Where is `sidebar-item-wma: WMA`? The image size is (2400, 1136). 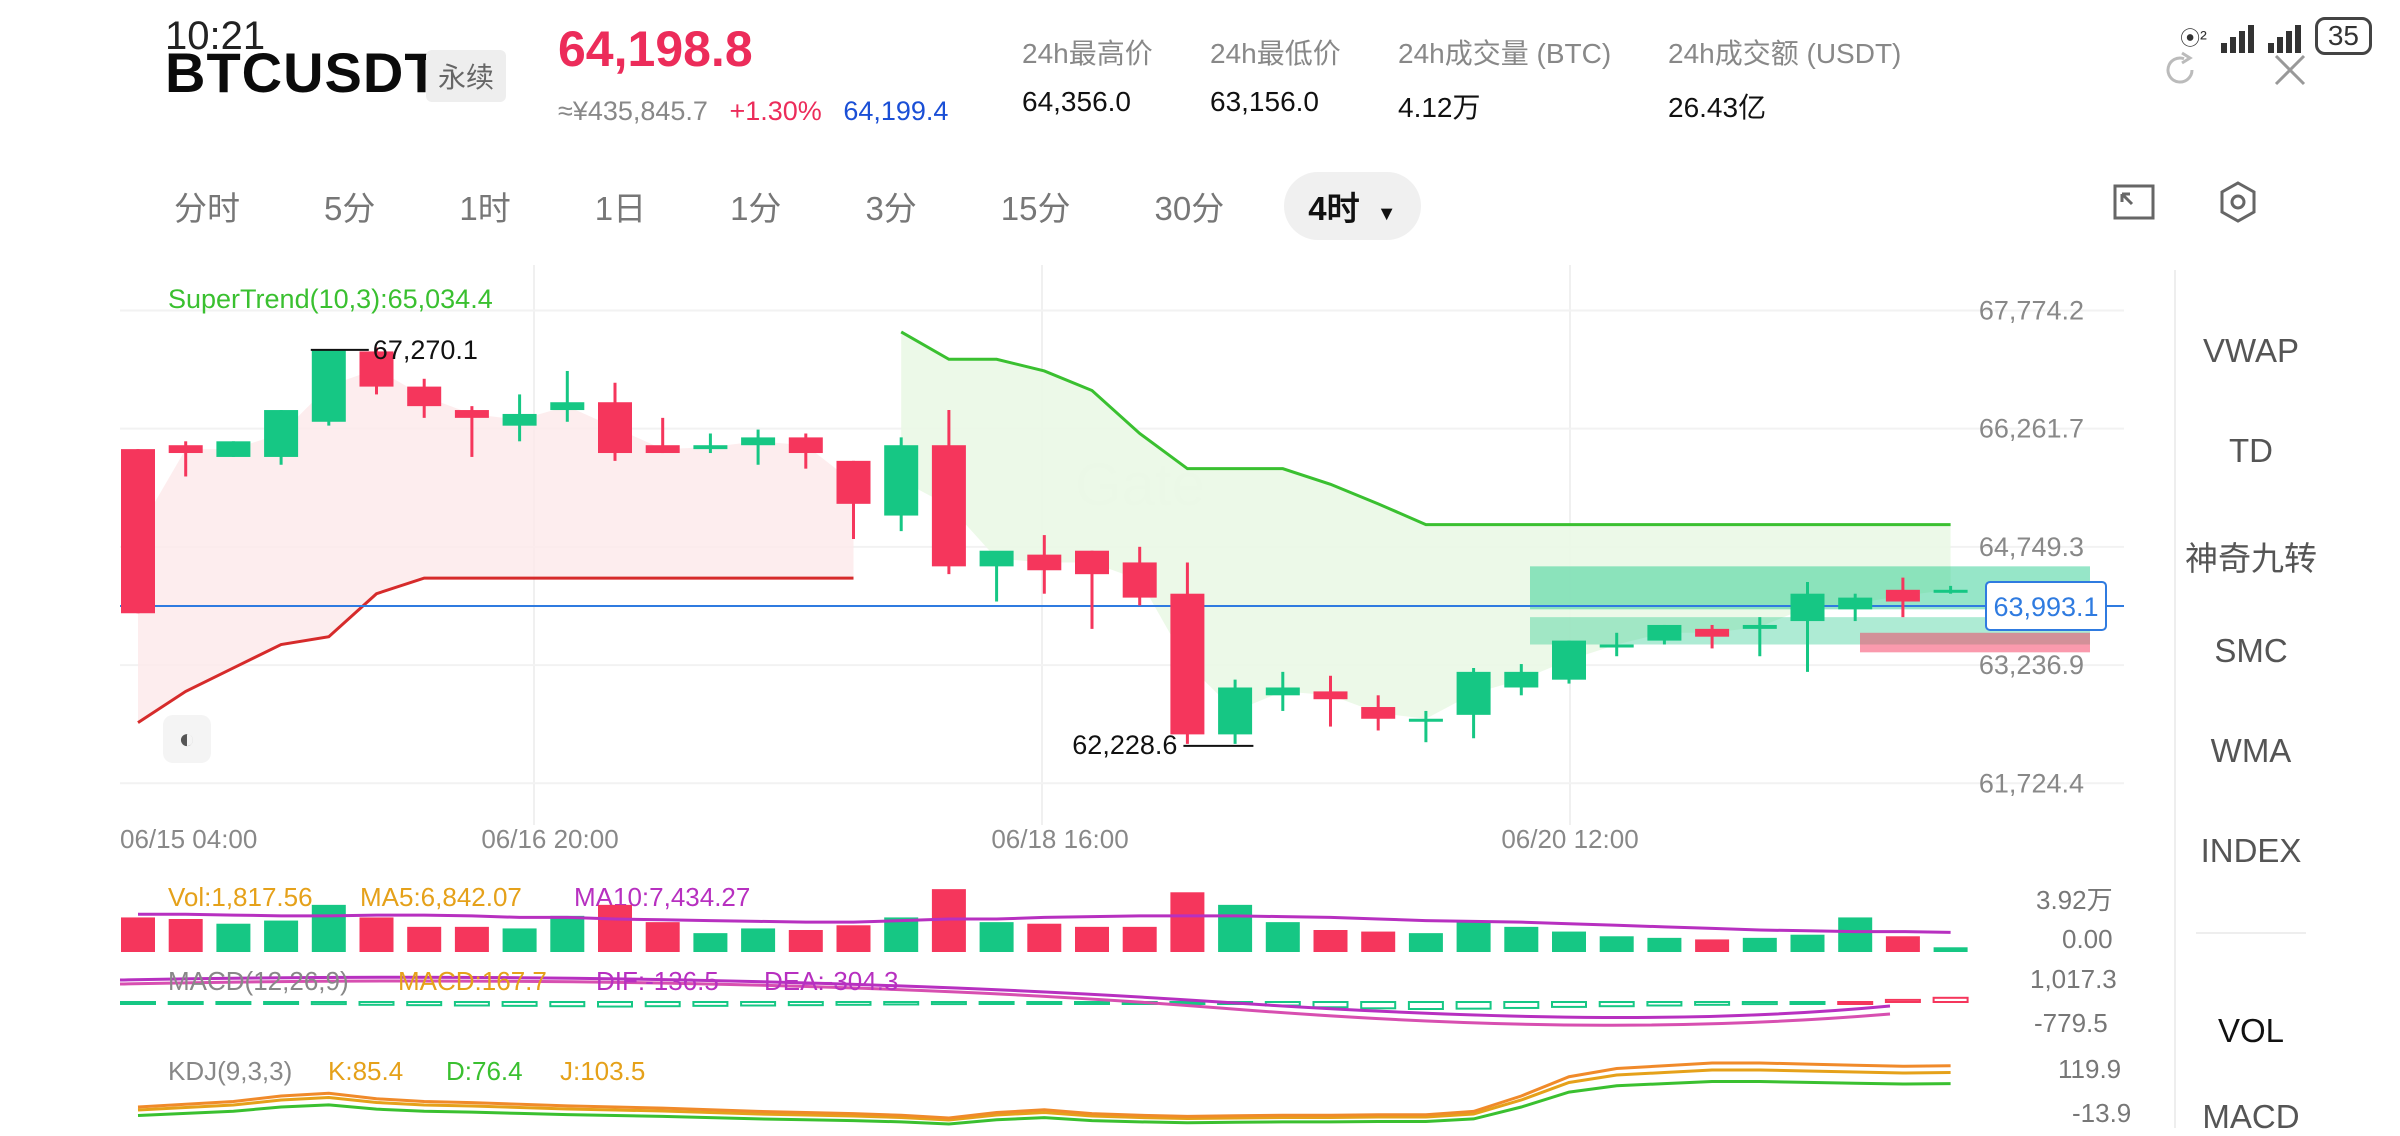 sidebar-item-wma: WMA is located at coordinates (2251, 751).